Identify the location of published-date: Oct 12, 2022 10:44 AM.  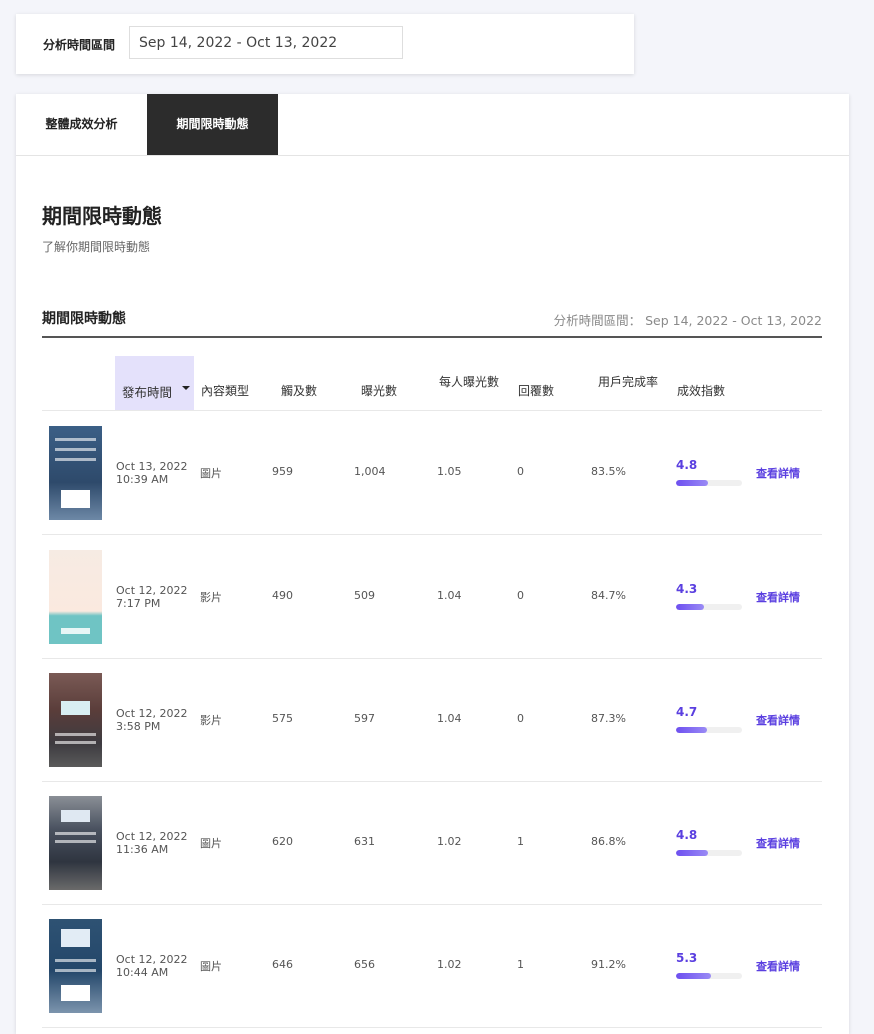
(152, 966).